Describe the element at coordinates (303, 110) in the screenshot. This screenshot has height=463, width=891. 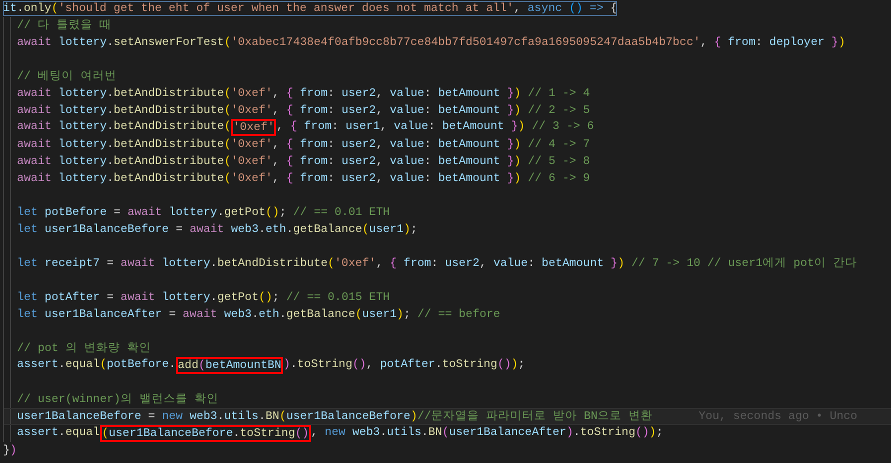
I see `code-text: await lottery.betAndDistribute('0xef', { from: user2, value: betAmount }) // 2 -> 5` at that location.